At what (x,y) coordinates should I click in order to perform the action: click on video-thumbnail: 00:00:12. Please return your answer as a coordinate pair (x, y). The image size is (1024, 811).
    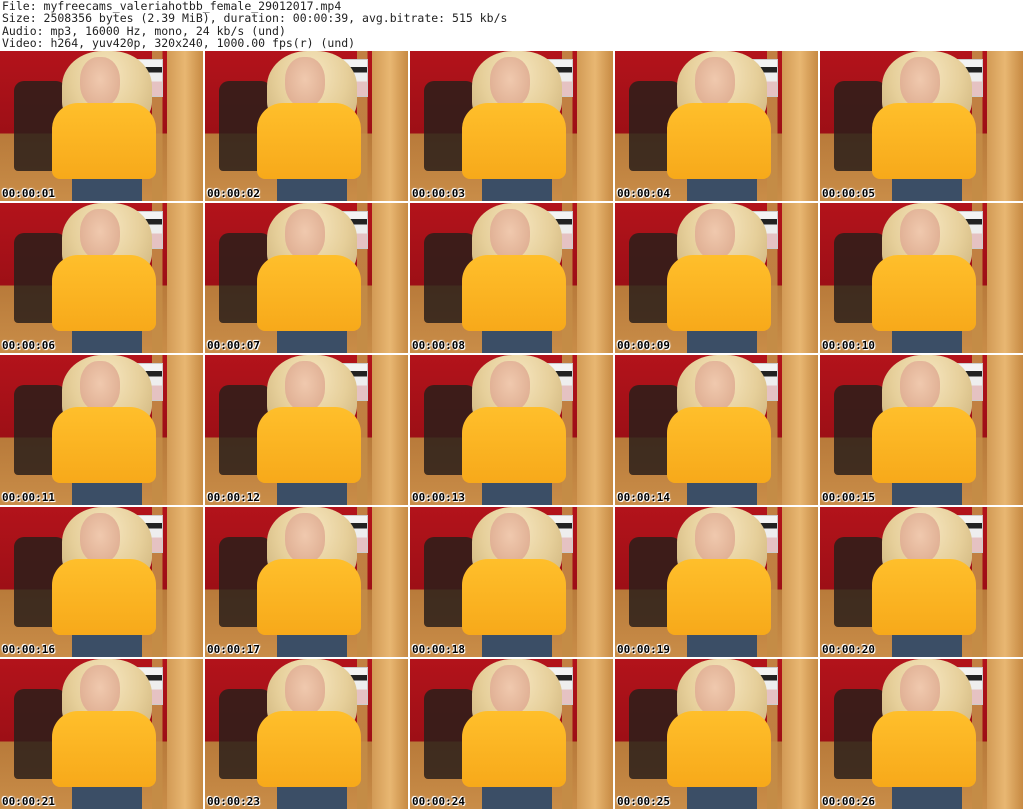
    Looking at the image, I should click on (306, 430).